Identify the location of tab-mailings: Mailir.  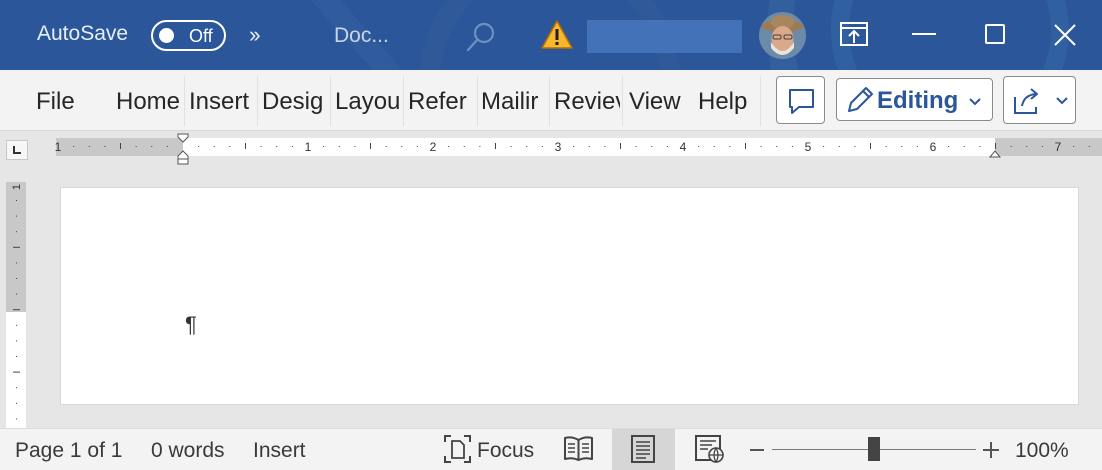
(514, 100).